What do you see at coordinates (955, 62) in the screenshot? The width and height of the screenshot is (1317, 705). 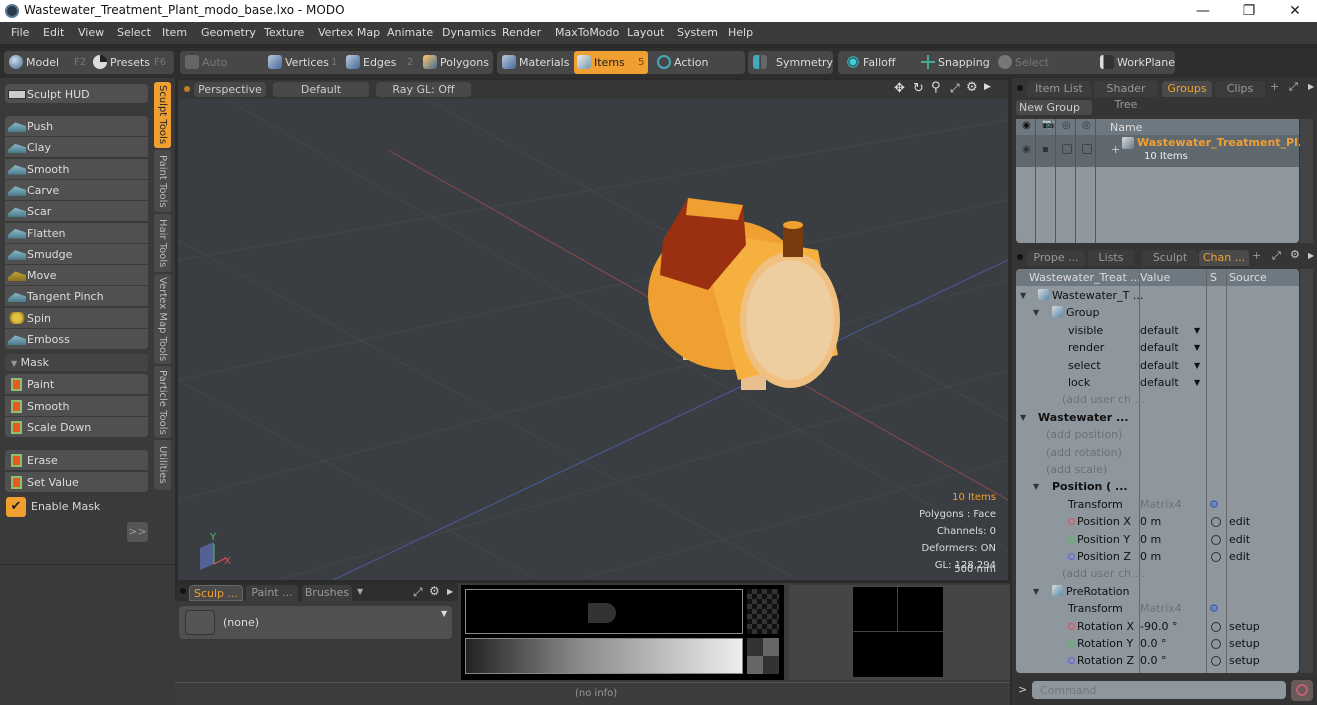 I see `snapping-button: Snapping` at bounding box center [955, 62].